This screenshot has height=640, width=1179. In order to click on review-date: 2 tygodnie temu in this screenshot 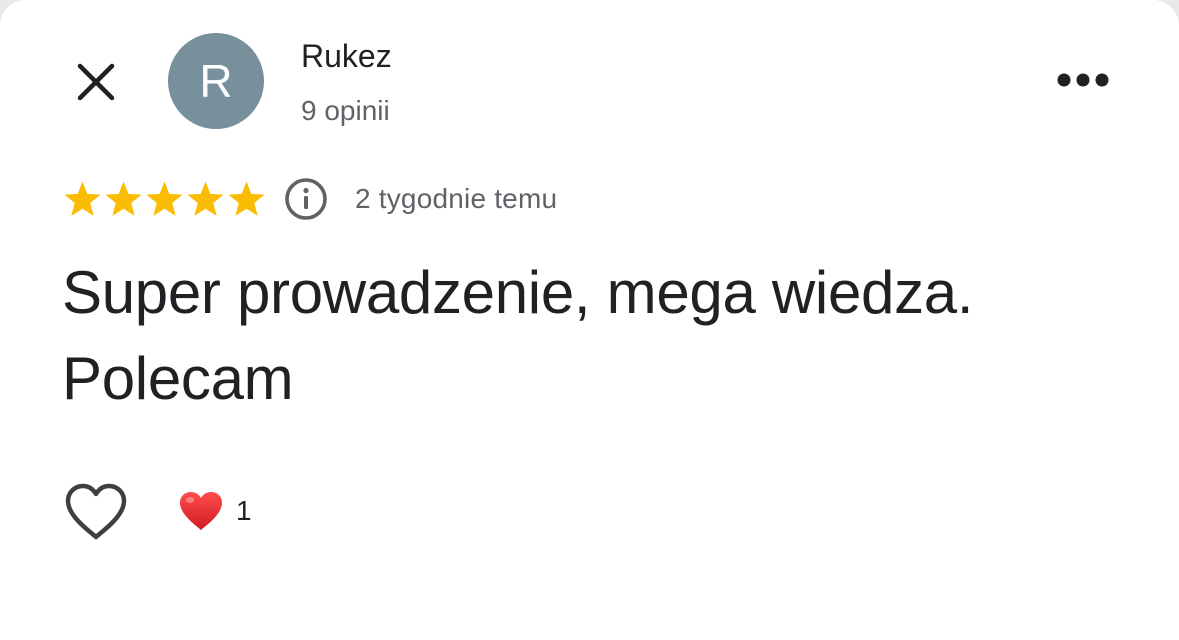, I will do `click(456, 198)`.